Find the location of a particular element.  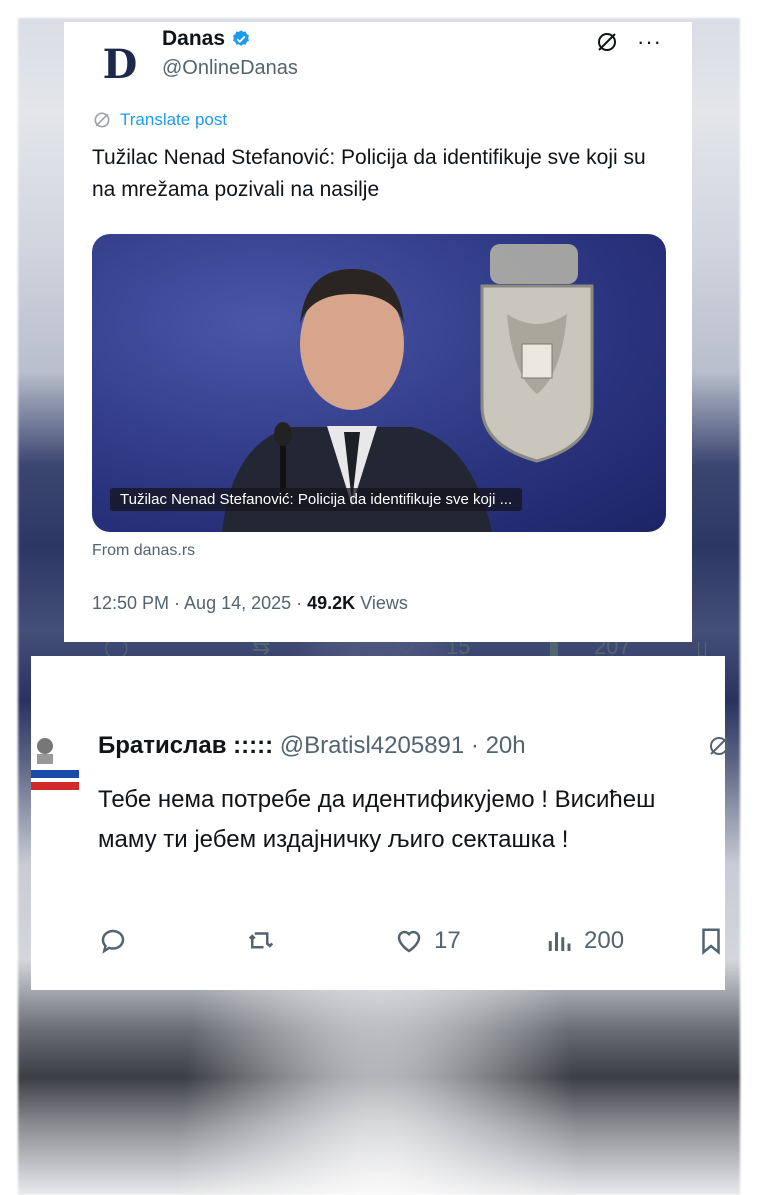

repost-icon is located at coordinates (261, 940).